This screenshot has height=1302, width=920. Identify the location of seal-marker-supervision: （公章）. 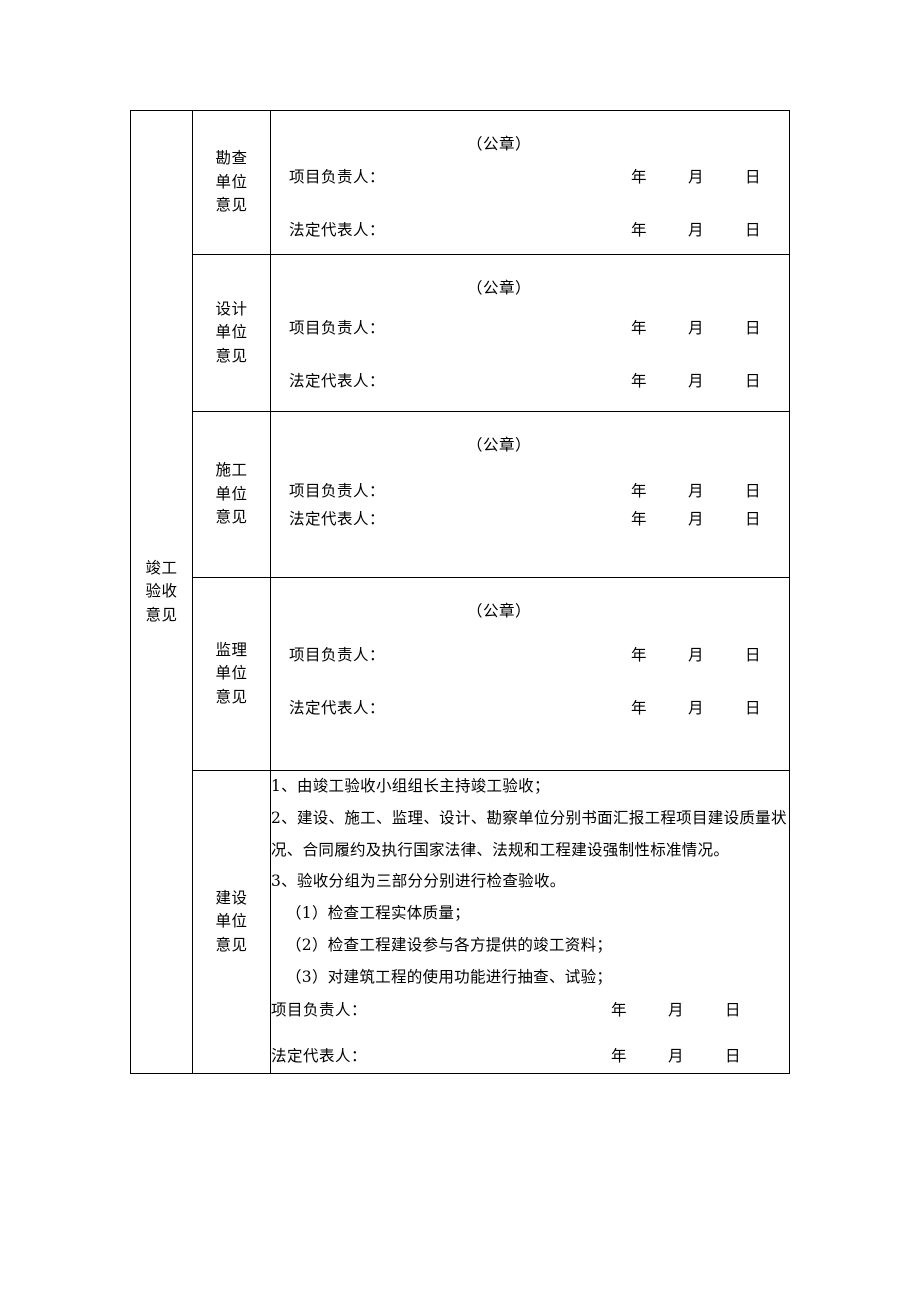
(498, 611).